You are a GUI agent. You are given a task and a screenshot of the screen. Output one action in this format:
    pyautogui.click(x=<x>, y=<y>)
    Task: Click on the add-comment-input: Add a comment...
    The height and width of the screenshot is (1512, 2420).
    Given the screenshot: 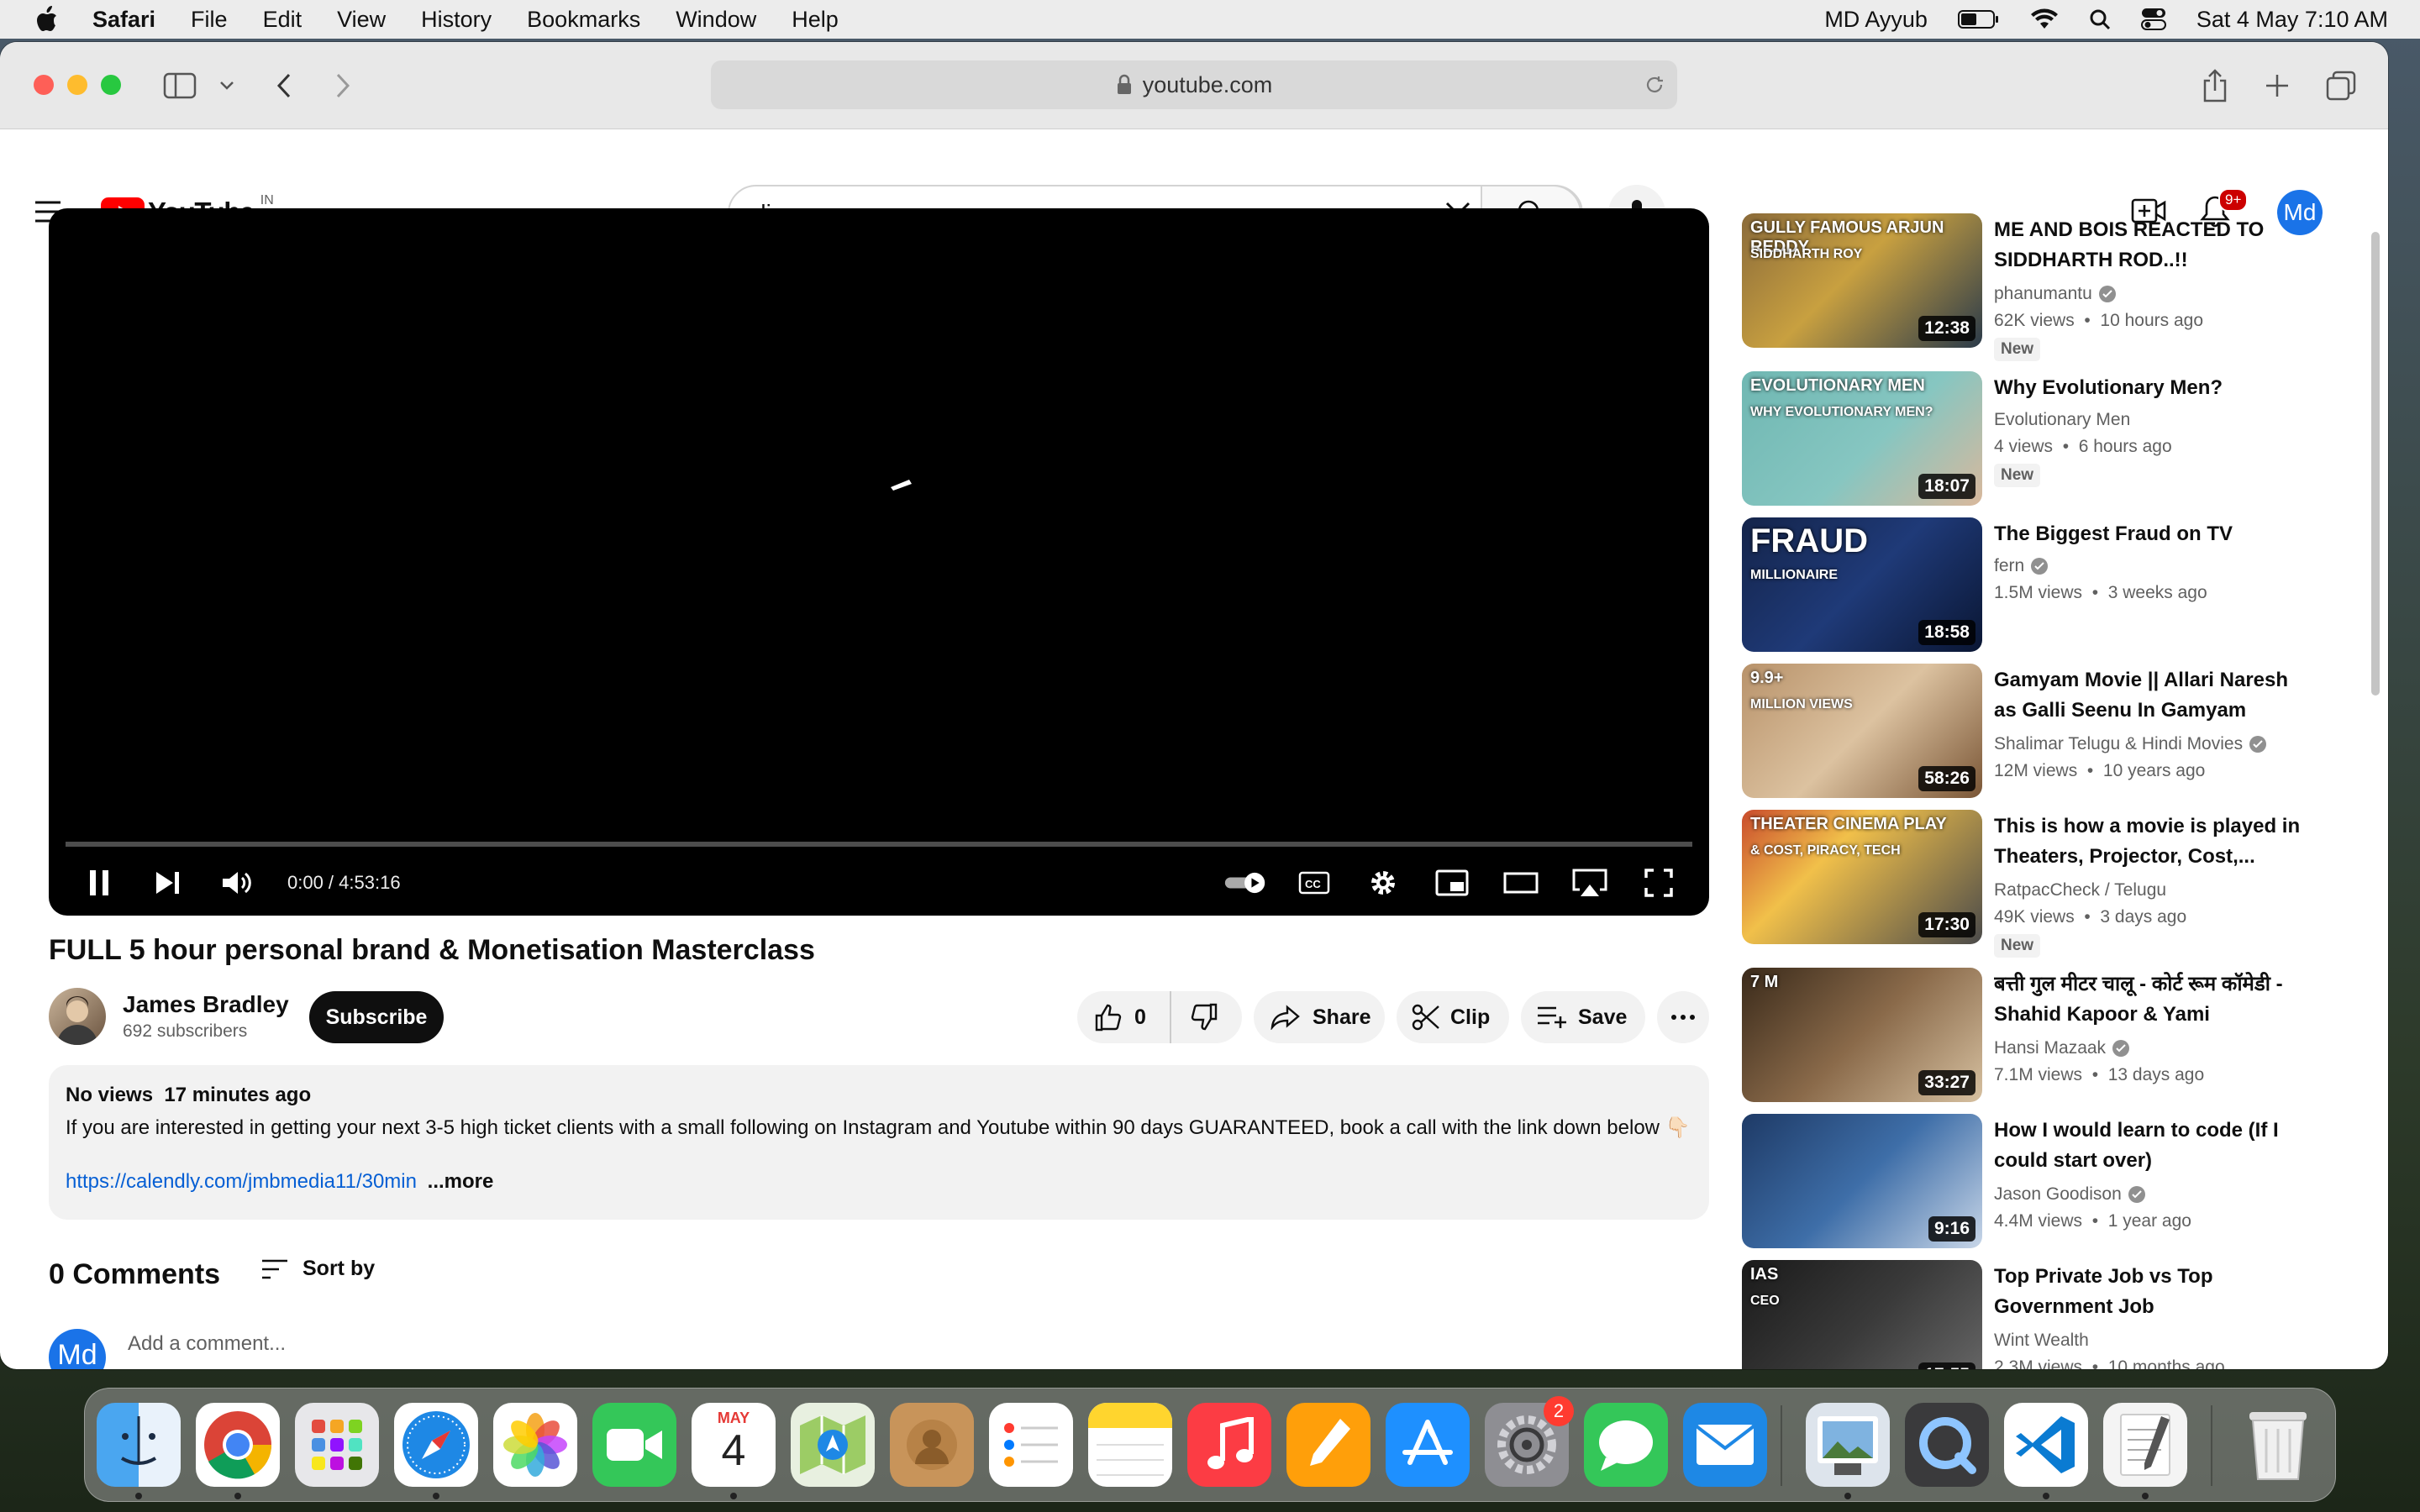 What is the action you would take?
    pyautogui.click(x=207, y=1344)
    